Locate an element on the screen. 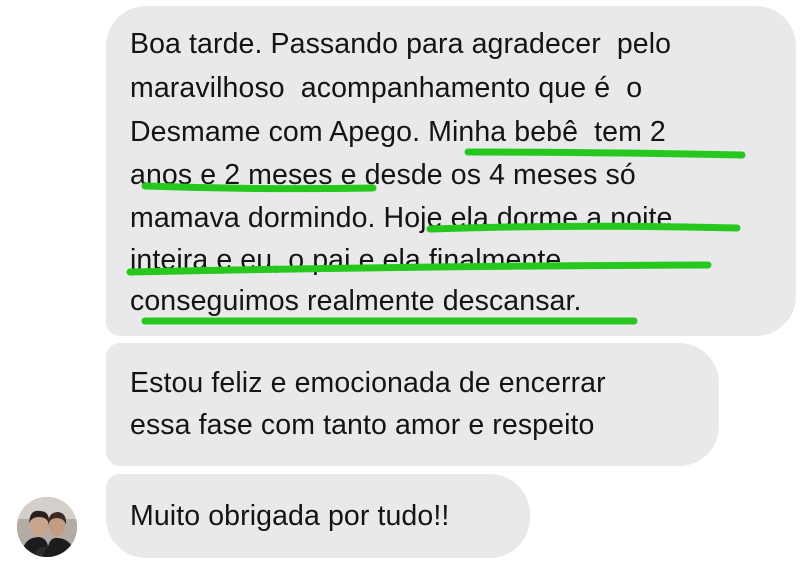 The width and height of the screenshot is (811, 571). sender-avatar is located at coordinates (47, 527).